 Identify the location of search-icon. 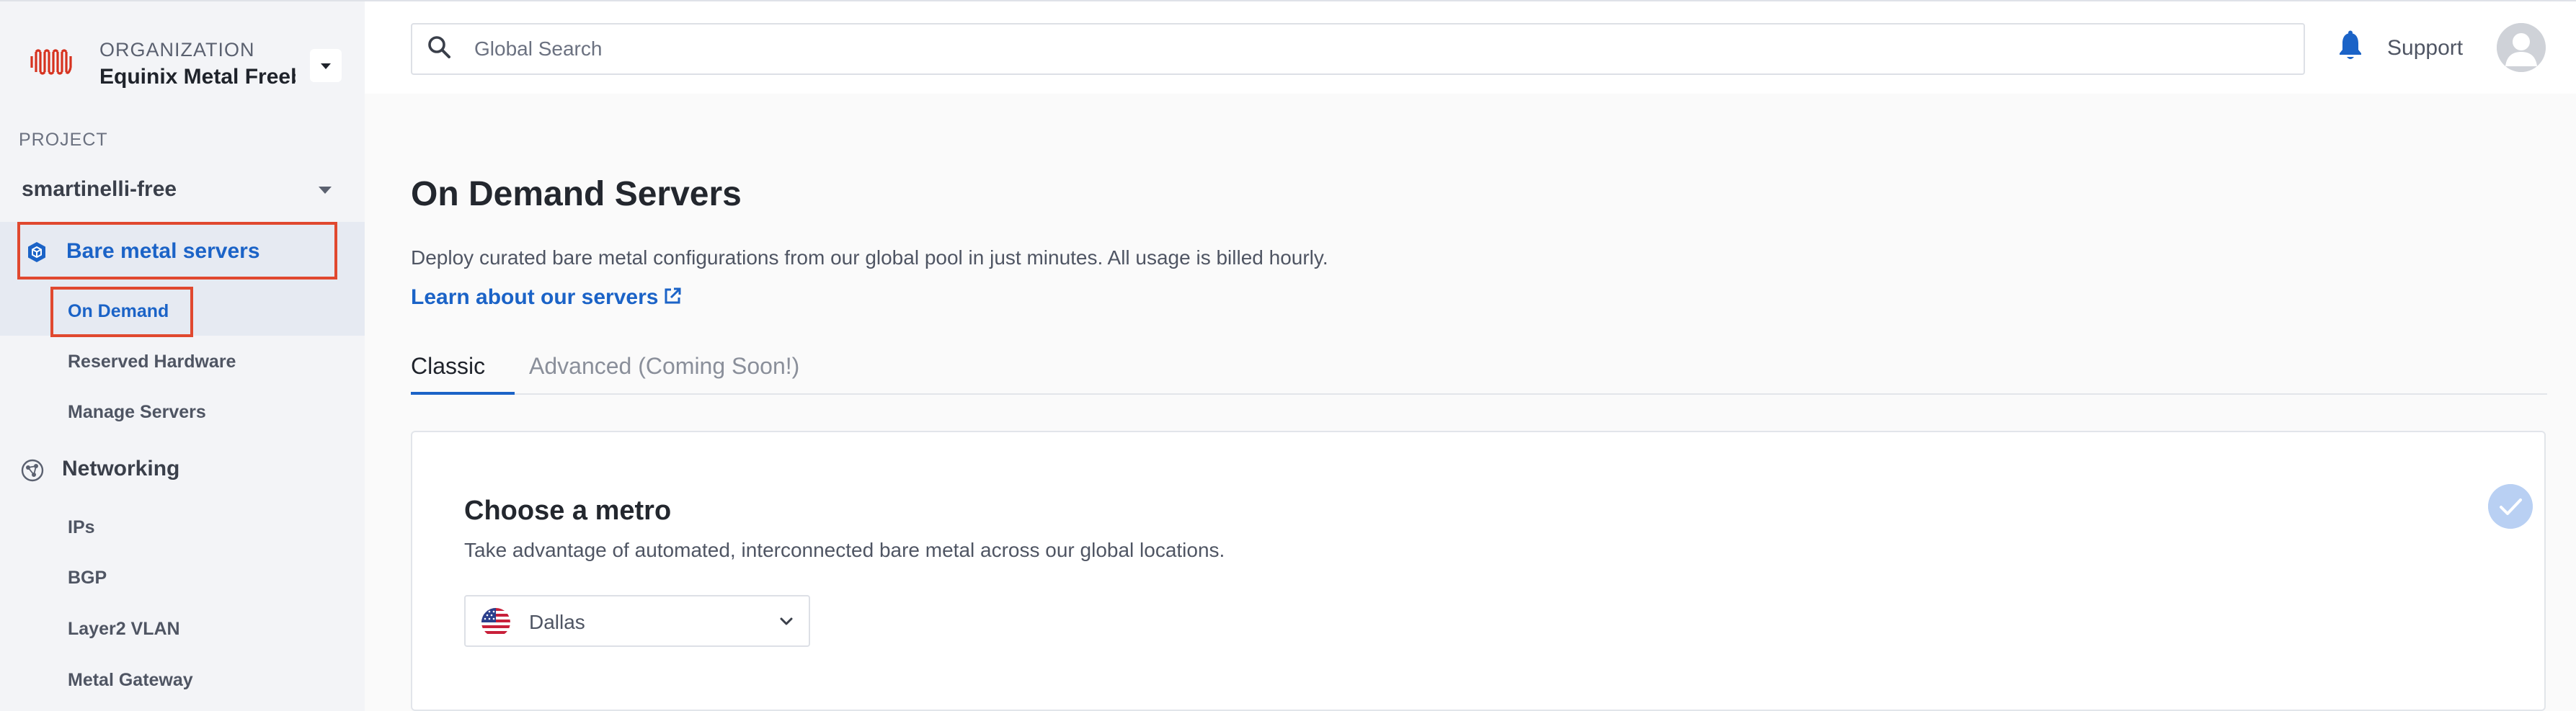
(439, 47).